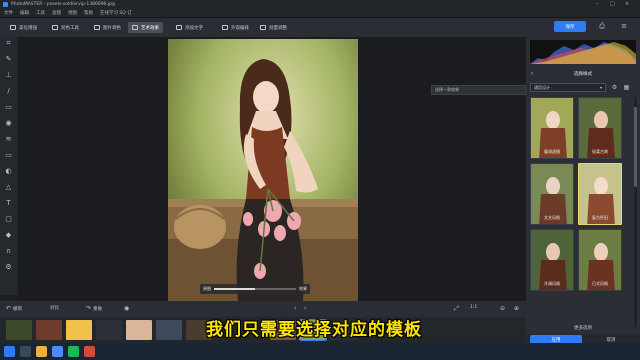 The width and height of the screenshot is (640, 360). Describe the element at coordinates (597, 4) in the screenshot. I see `minimize-icon: –` at that location.